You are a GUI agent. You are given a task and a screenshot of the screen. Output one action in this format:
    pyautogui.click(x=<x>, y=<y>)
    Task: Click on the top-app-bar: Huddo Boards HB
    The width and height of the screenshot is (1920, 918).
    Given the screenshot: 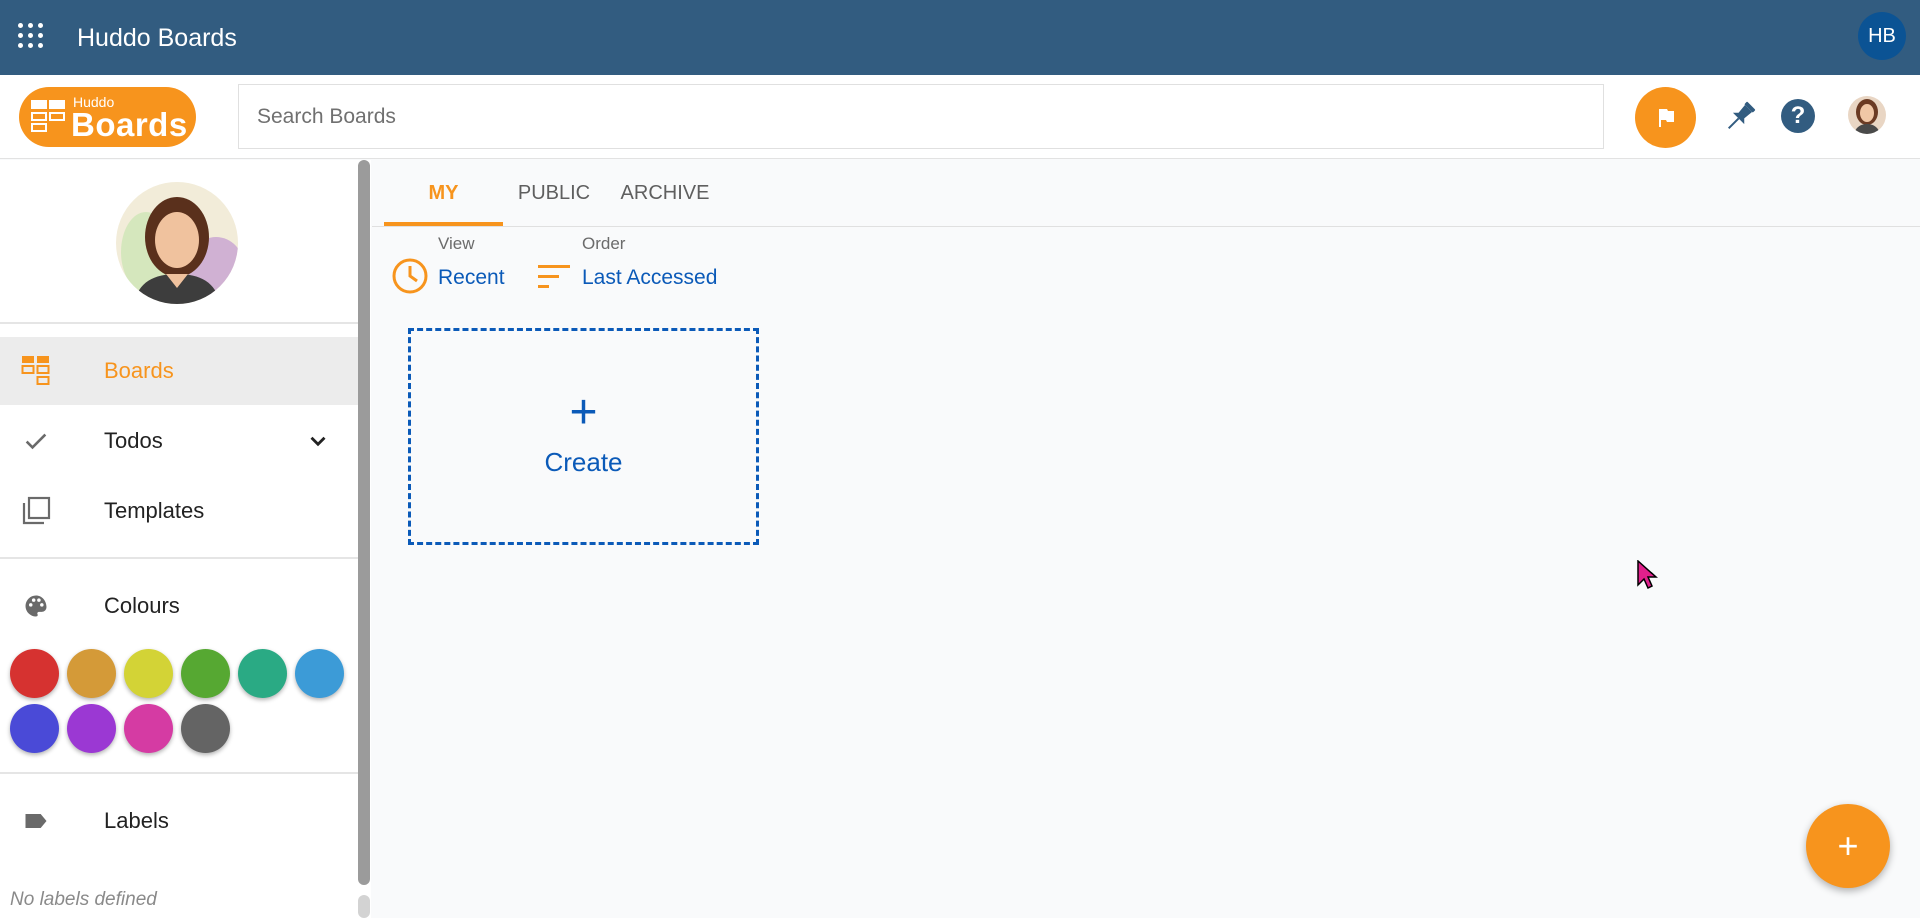 What is the action you would take?
    pyautogui.click(x=960, y=37)
    